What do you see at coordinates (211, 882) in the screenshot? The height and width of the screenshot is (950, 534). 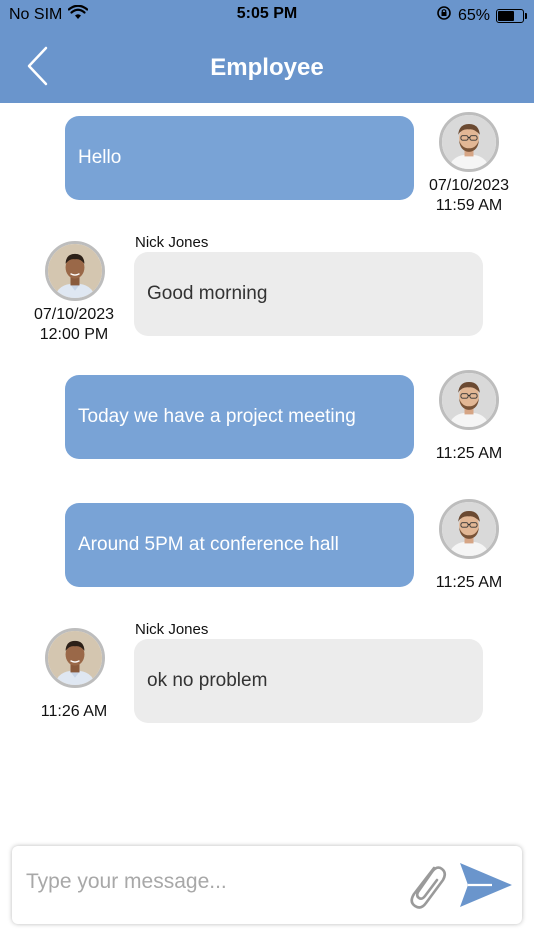 I see `message-input` at bounding box center [211, 882].